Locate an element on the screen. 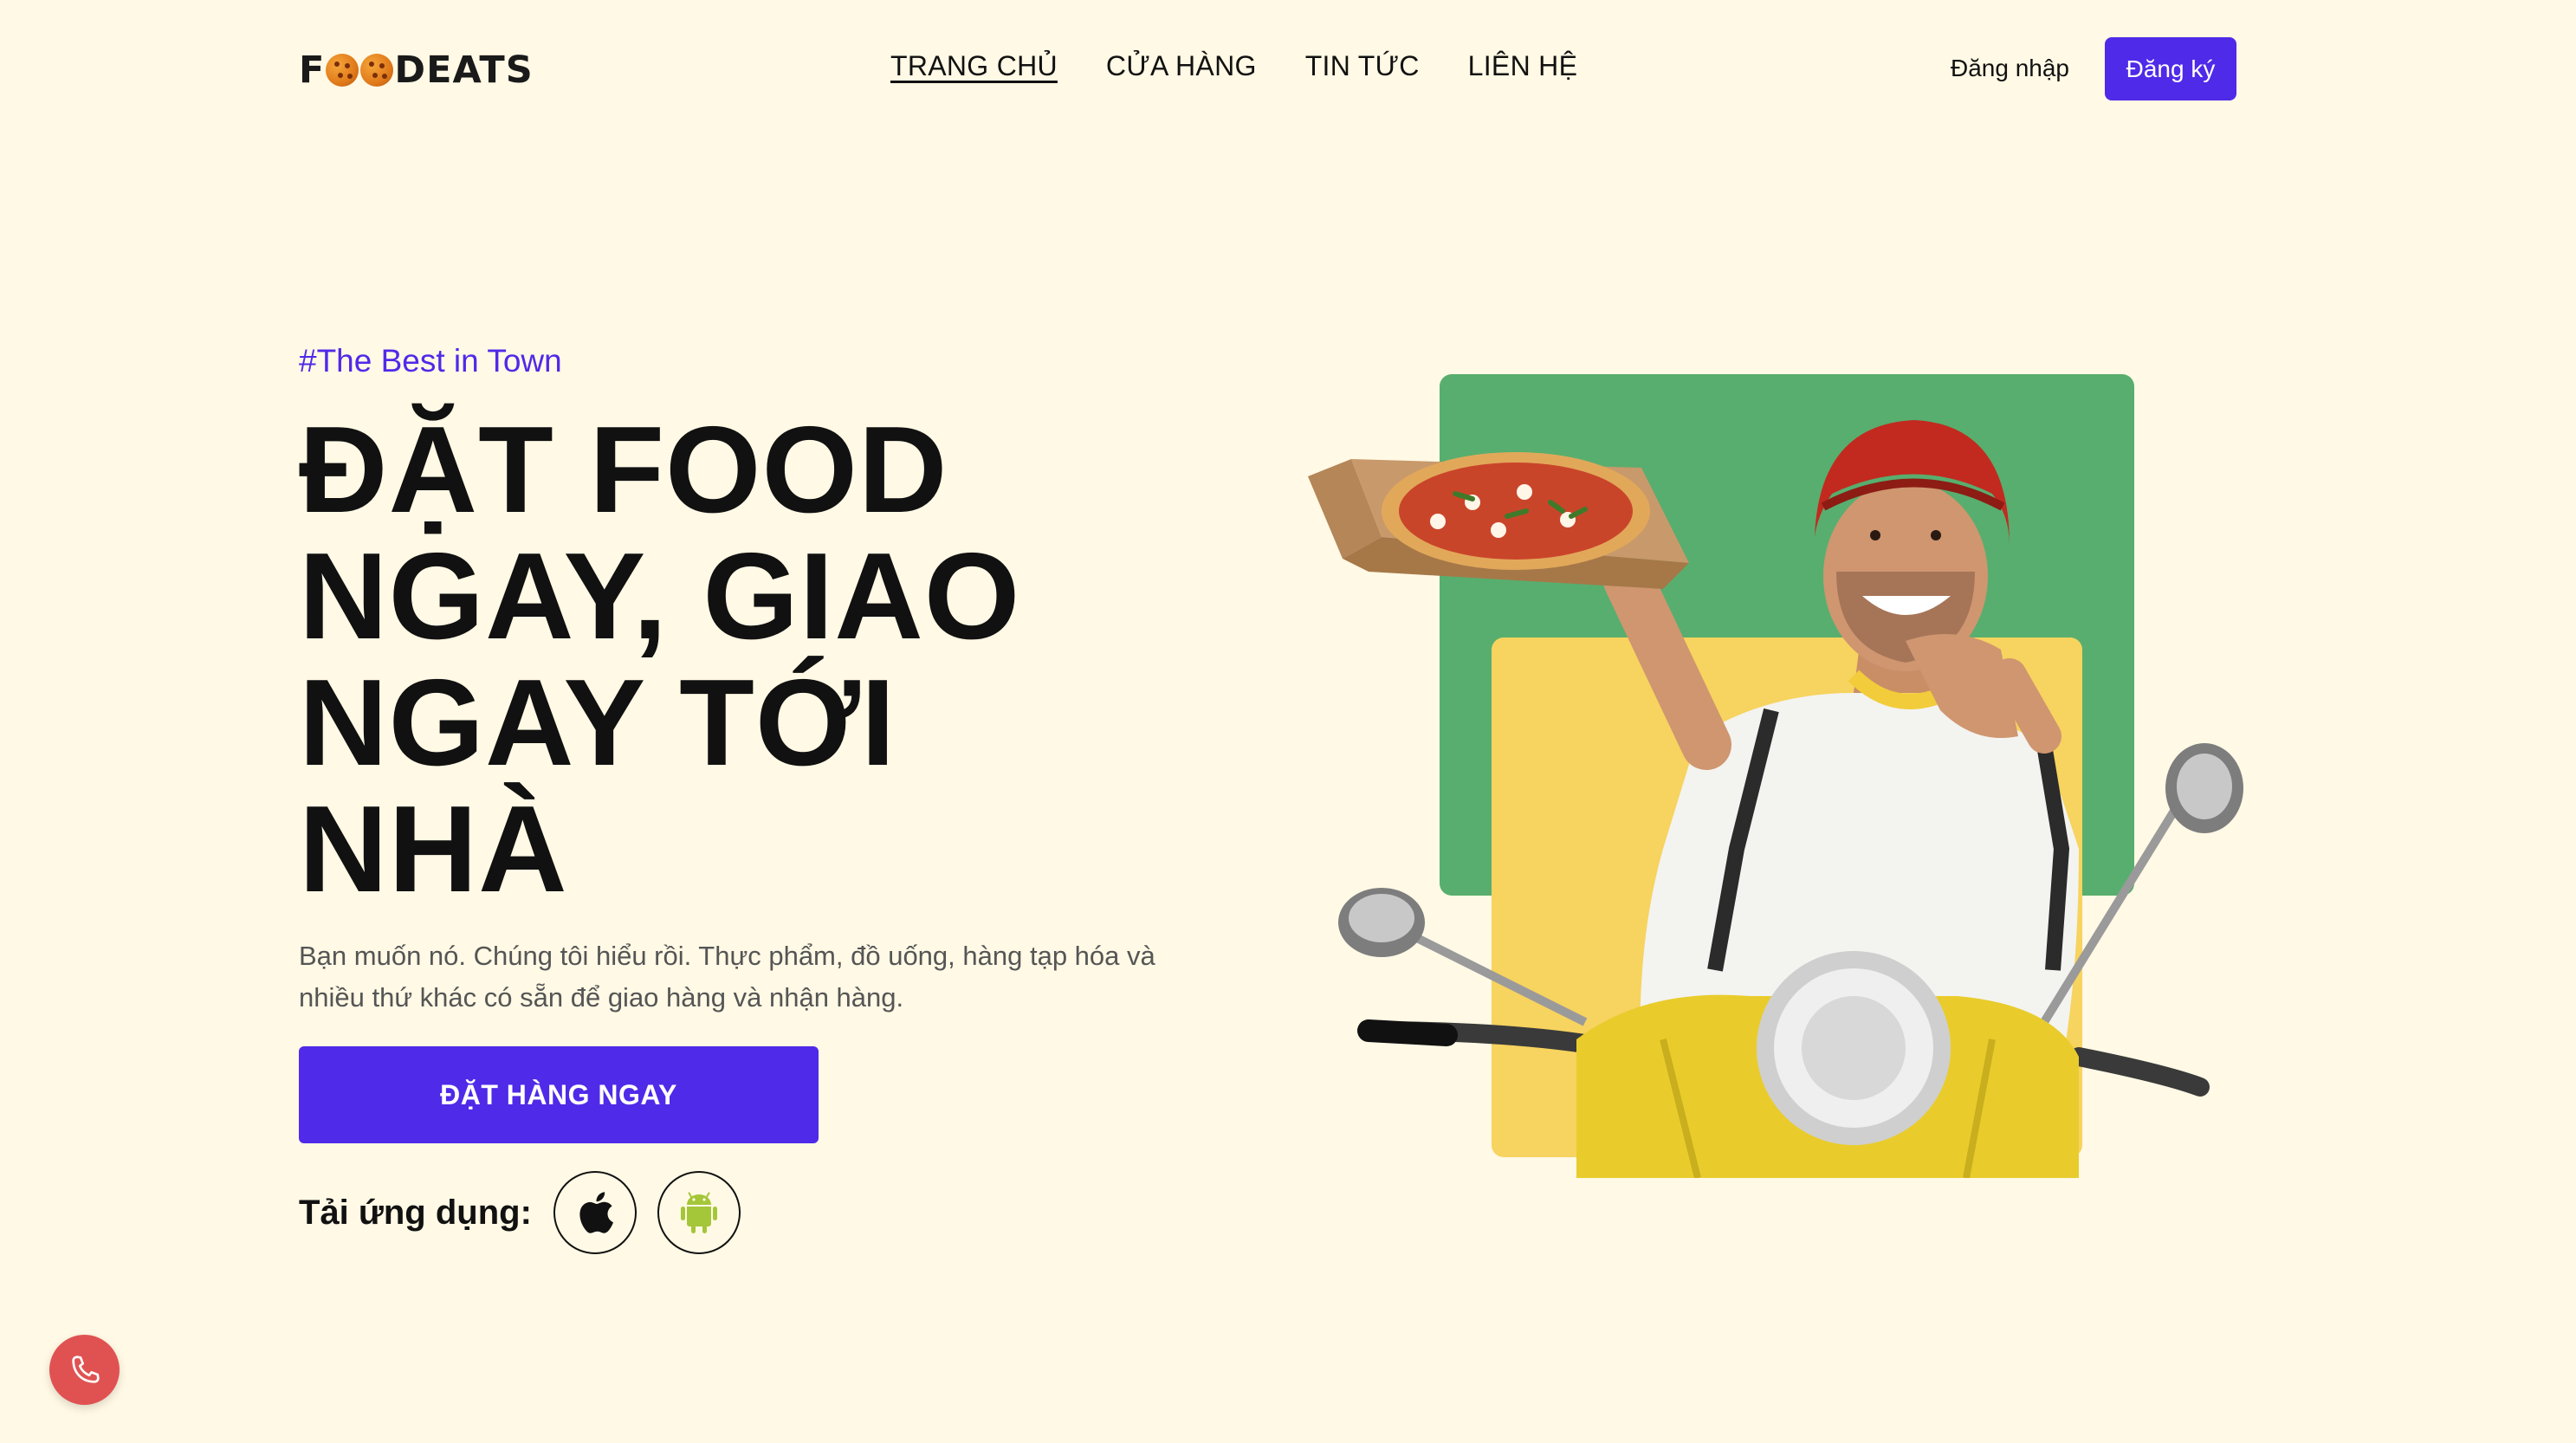 The image size is (2576, 1443). android-icon is located at coordinates (698, 1212).